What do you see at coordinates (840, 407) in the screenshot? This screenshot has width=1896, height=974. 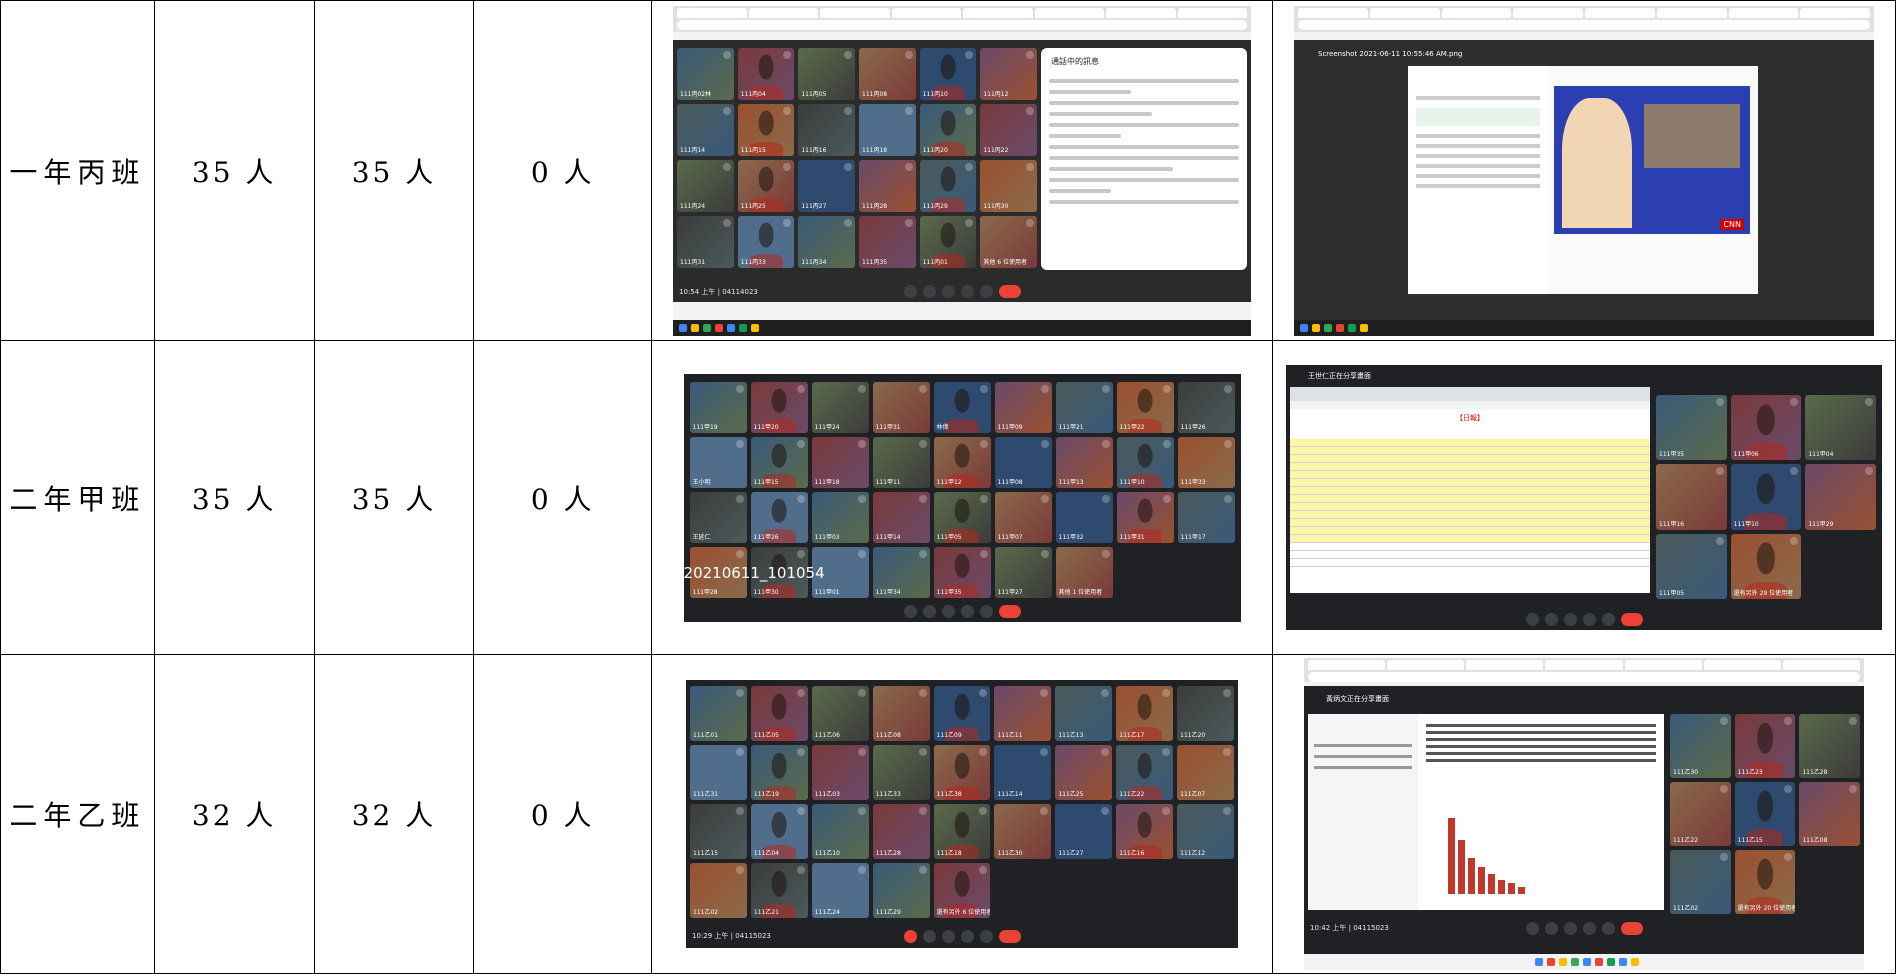 I see `participant-tile: 111甲24` at bounding box center [840, 407].